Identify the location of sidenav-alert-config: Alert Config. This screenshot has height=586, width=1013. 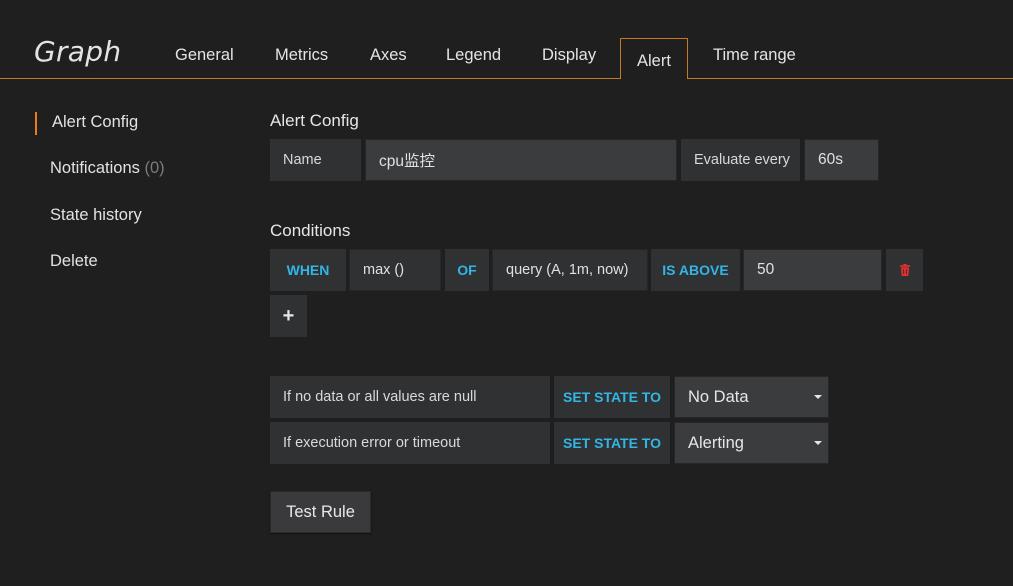
(86, 123).